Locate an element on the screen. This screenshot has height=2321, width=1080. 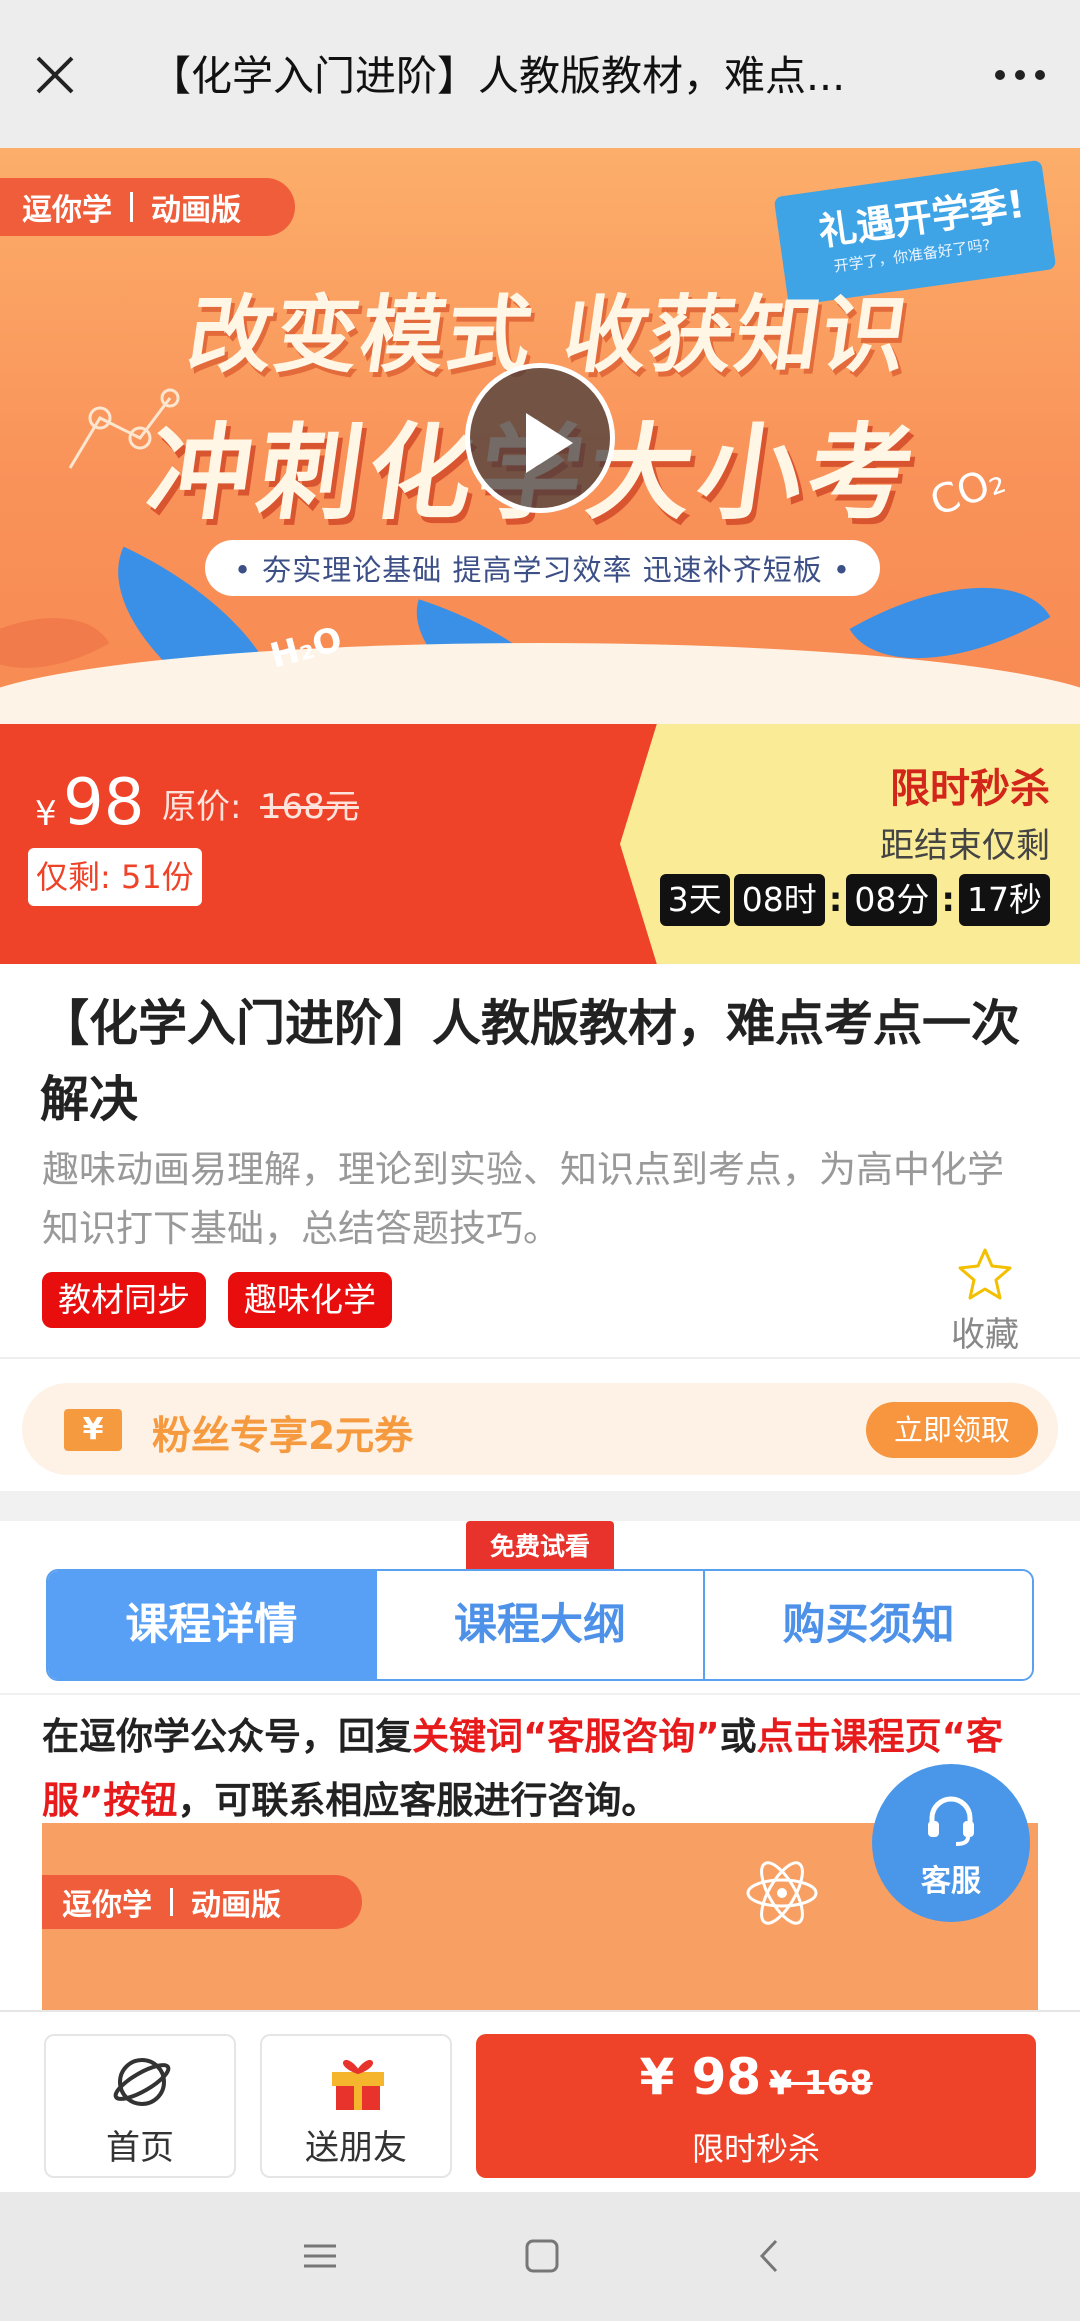
customer-service-button: 客服 is located at coordinates (951, 1843).